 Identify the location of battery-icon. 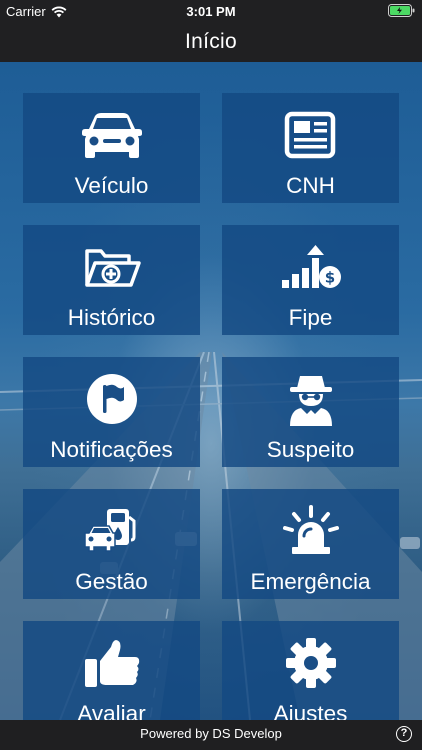
(402, 12).